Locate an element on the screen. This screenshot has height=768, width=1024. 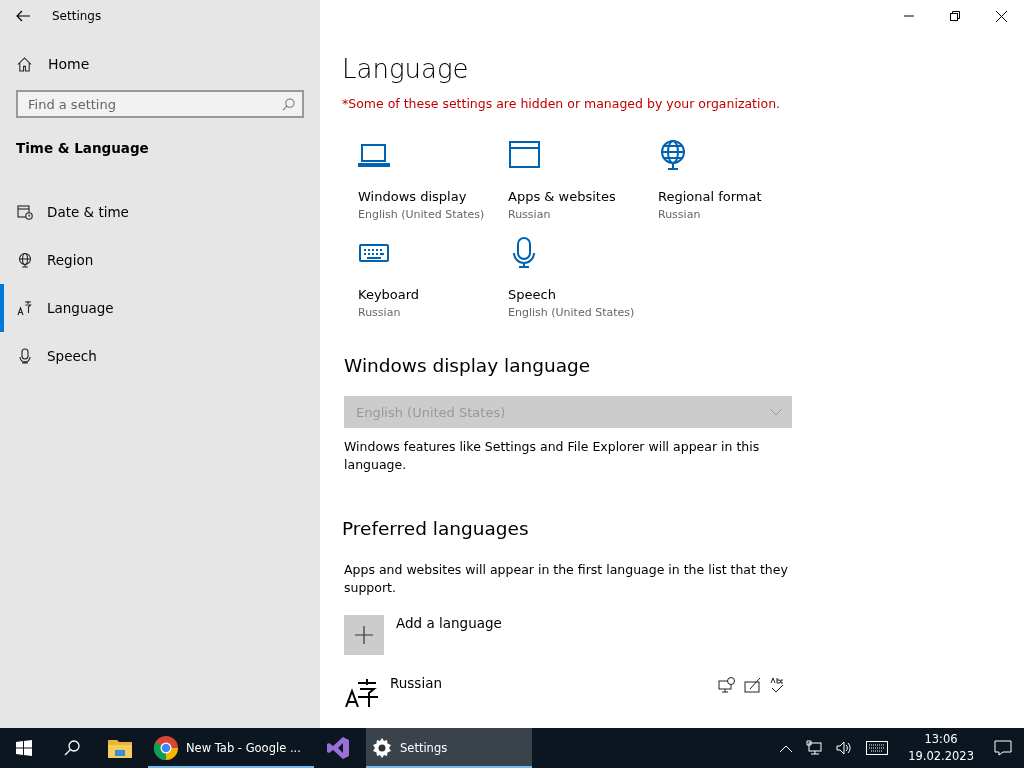
globe-icon is located at coordinates (25, 260).